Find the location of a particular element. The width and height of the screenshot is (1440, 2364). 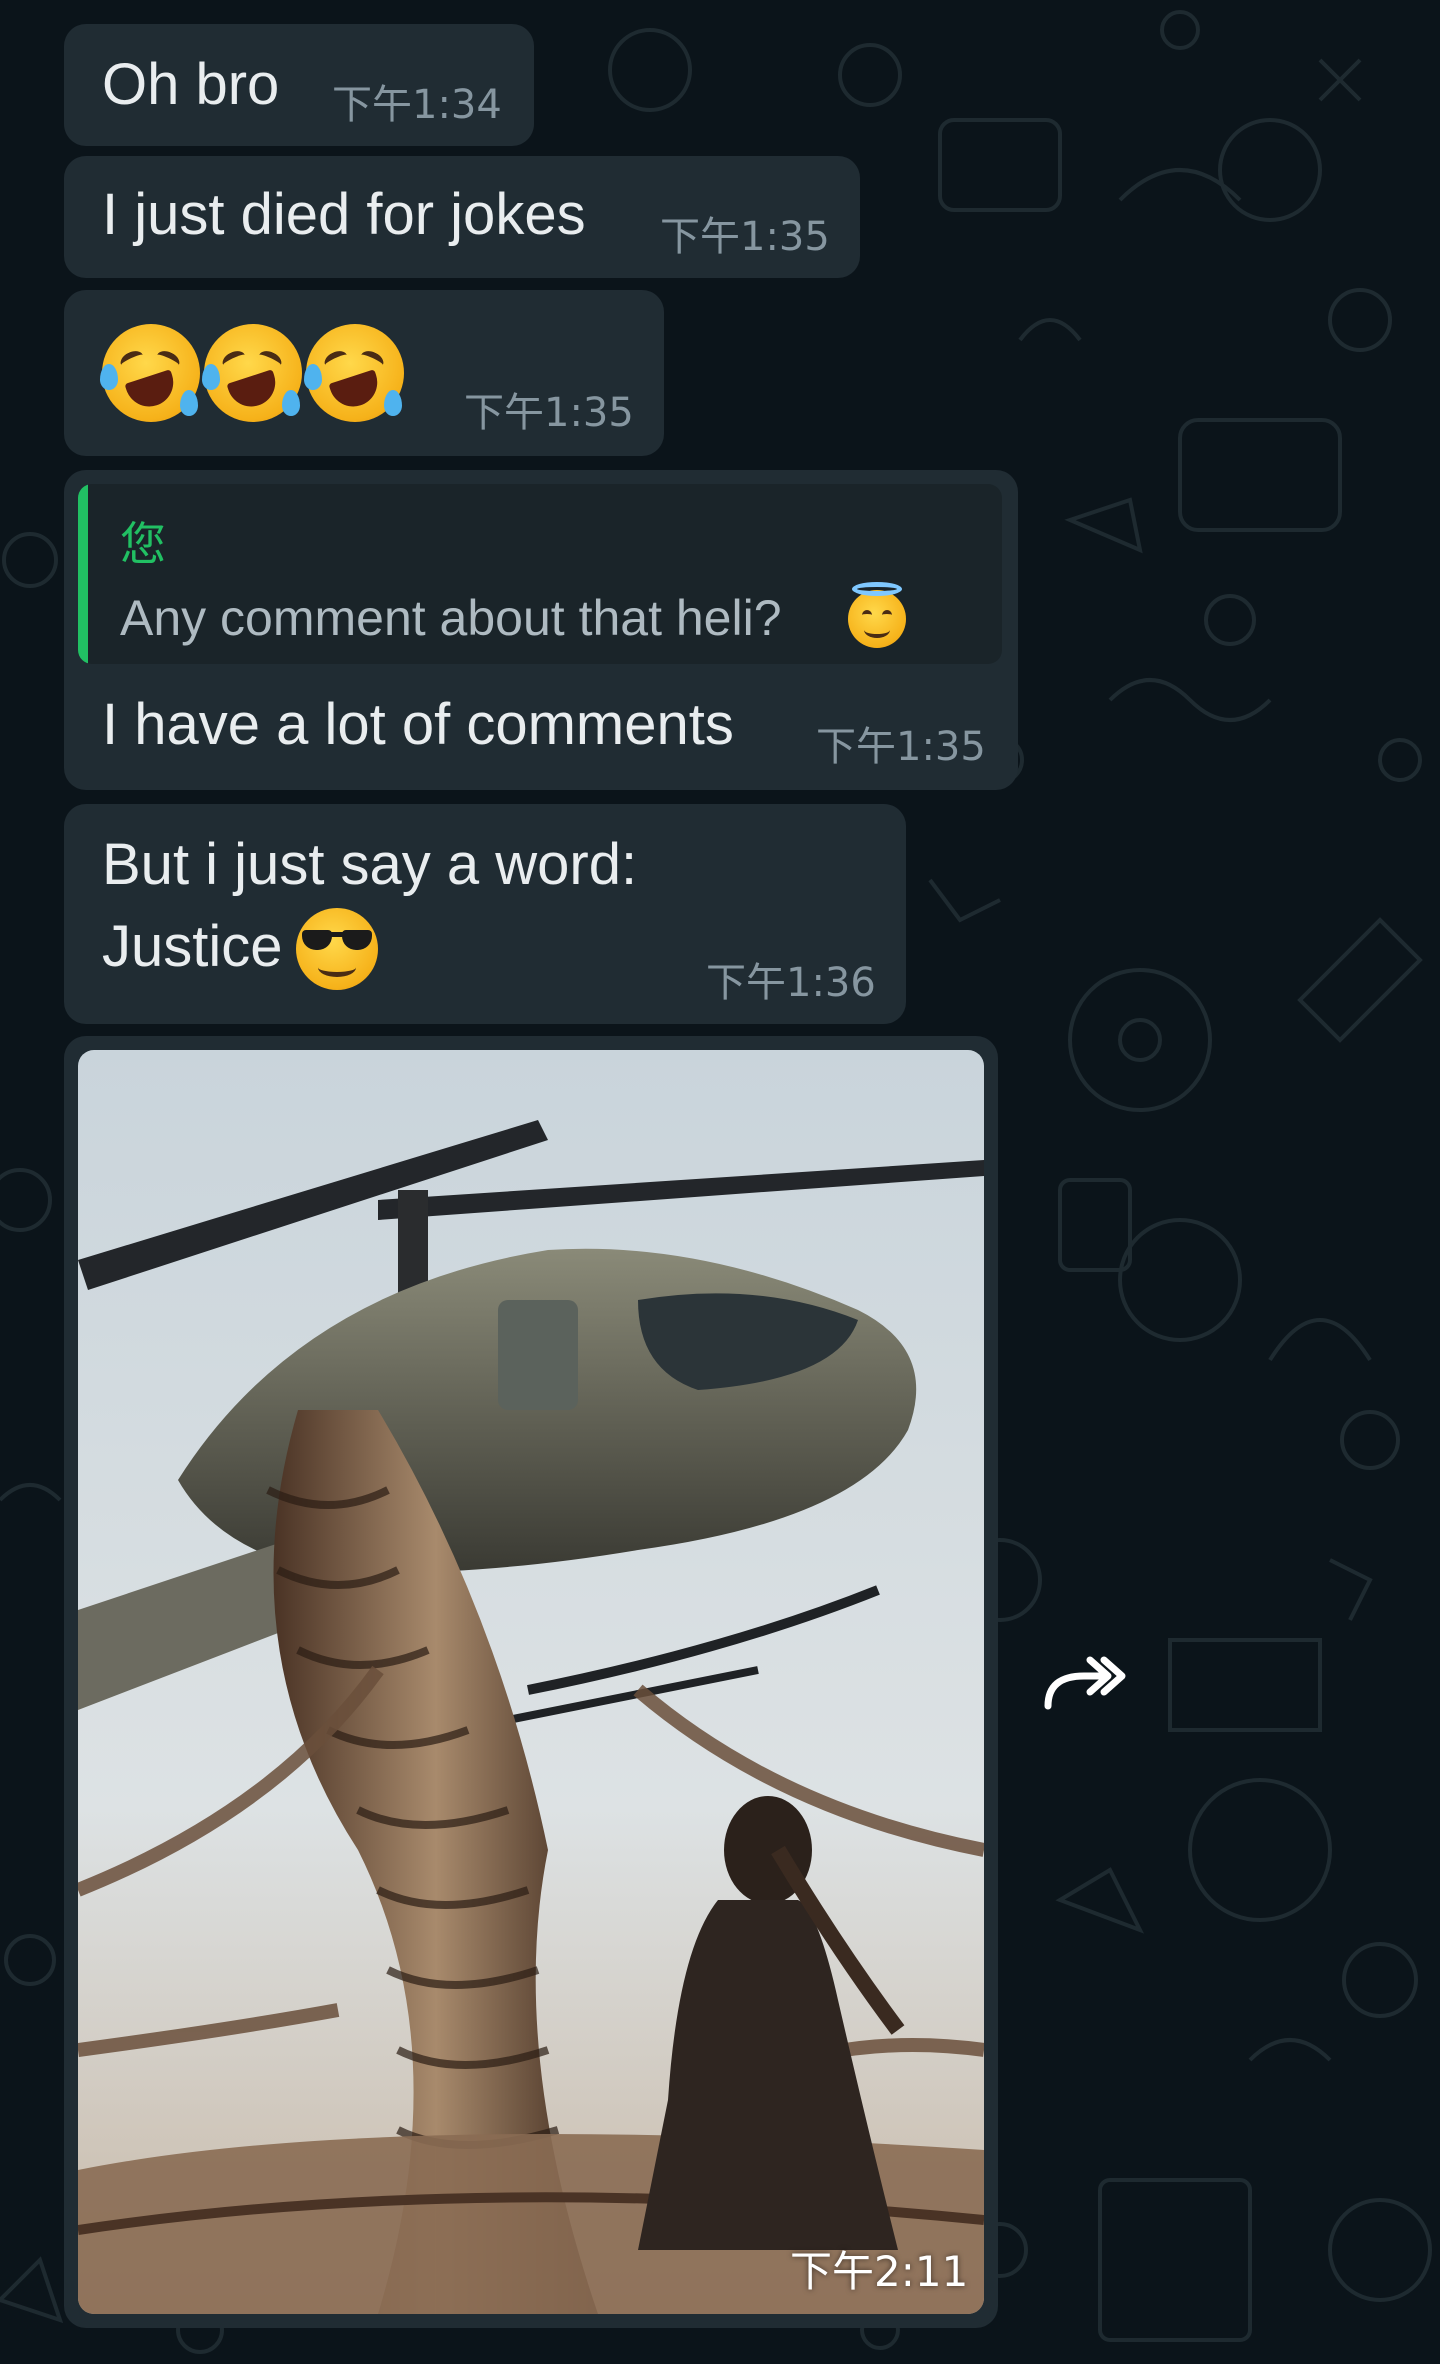

forward-arrow-icon is located at coordinates (1085, 1683).